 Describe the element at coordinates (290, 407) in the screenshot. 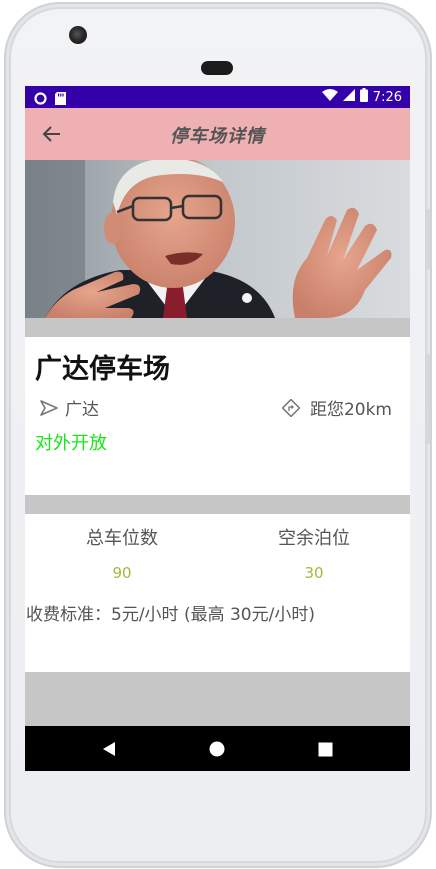

I see `directions-icon` at that location.